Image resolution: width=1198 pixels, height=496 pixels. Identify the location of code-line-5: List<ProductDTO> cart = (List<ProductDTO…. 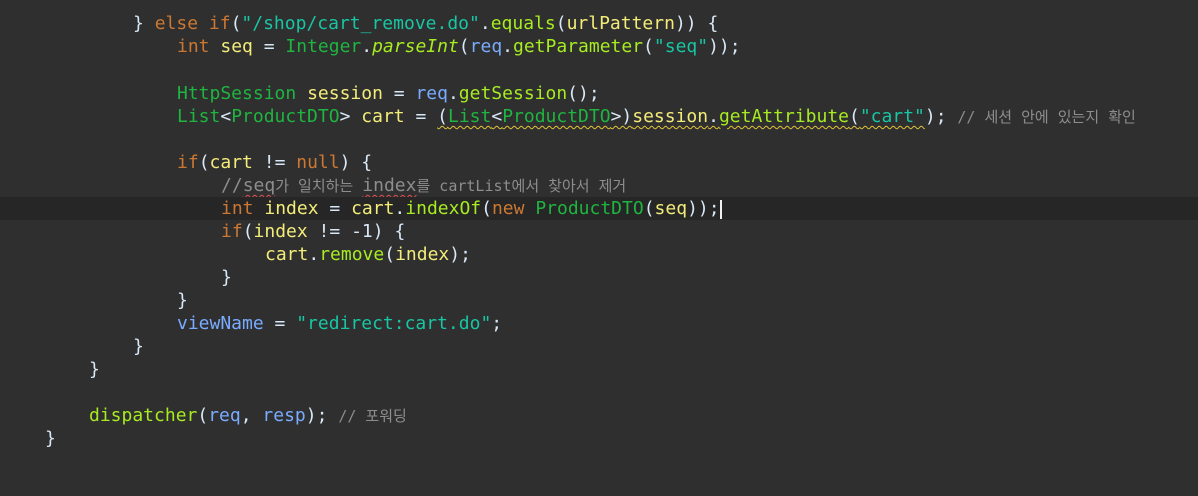
(599, 116).